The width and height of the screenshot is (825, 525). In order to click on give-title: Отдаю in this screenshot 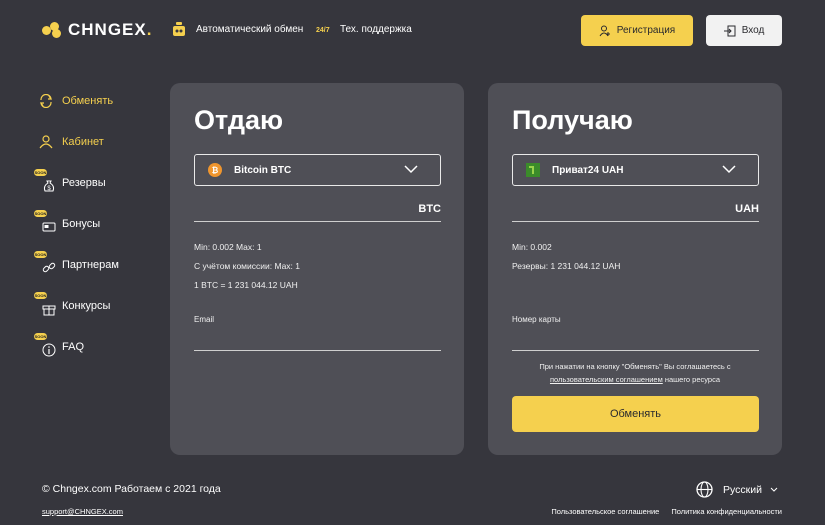, I will do `click(239, 120)`.